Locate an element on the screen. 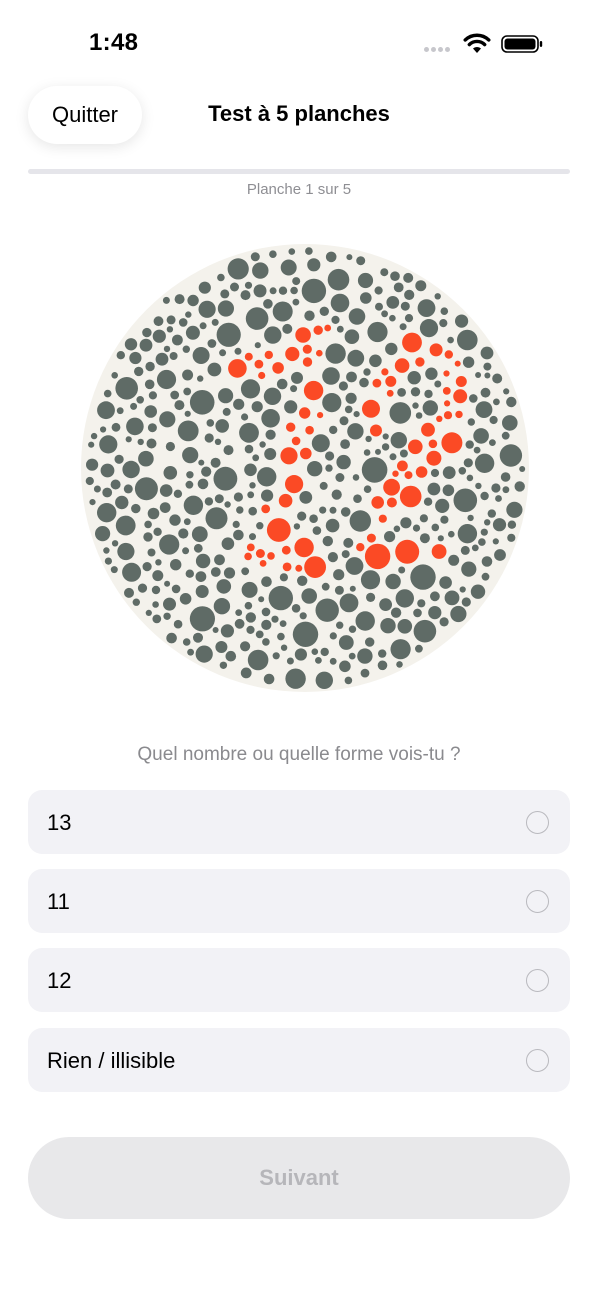 Image resolution: width=598 pixels, height=1300 pixels. option-11: 11 is located at coordinates (299, 901).